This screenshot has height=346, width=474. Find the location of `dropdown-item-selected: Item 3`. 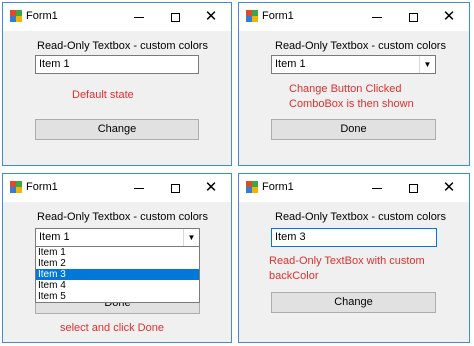

dropdown-item-selected: Item 3 is located at coordinates (117, 274).